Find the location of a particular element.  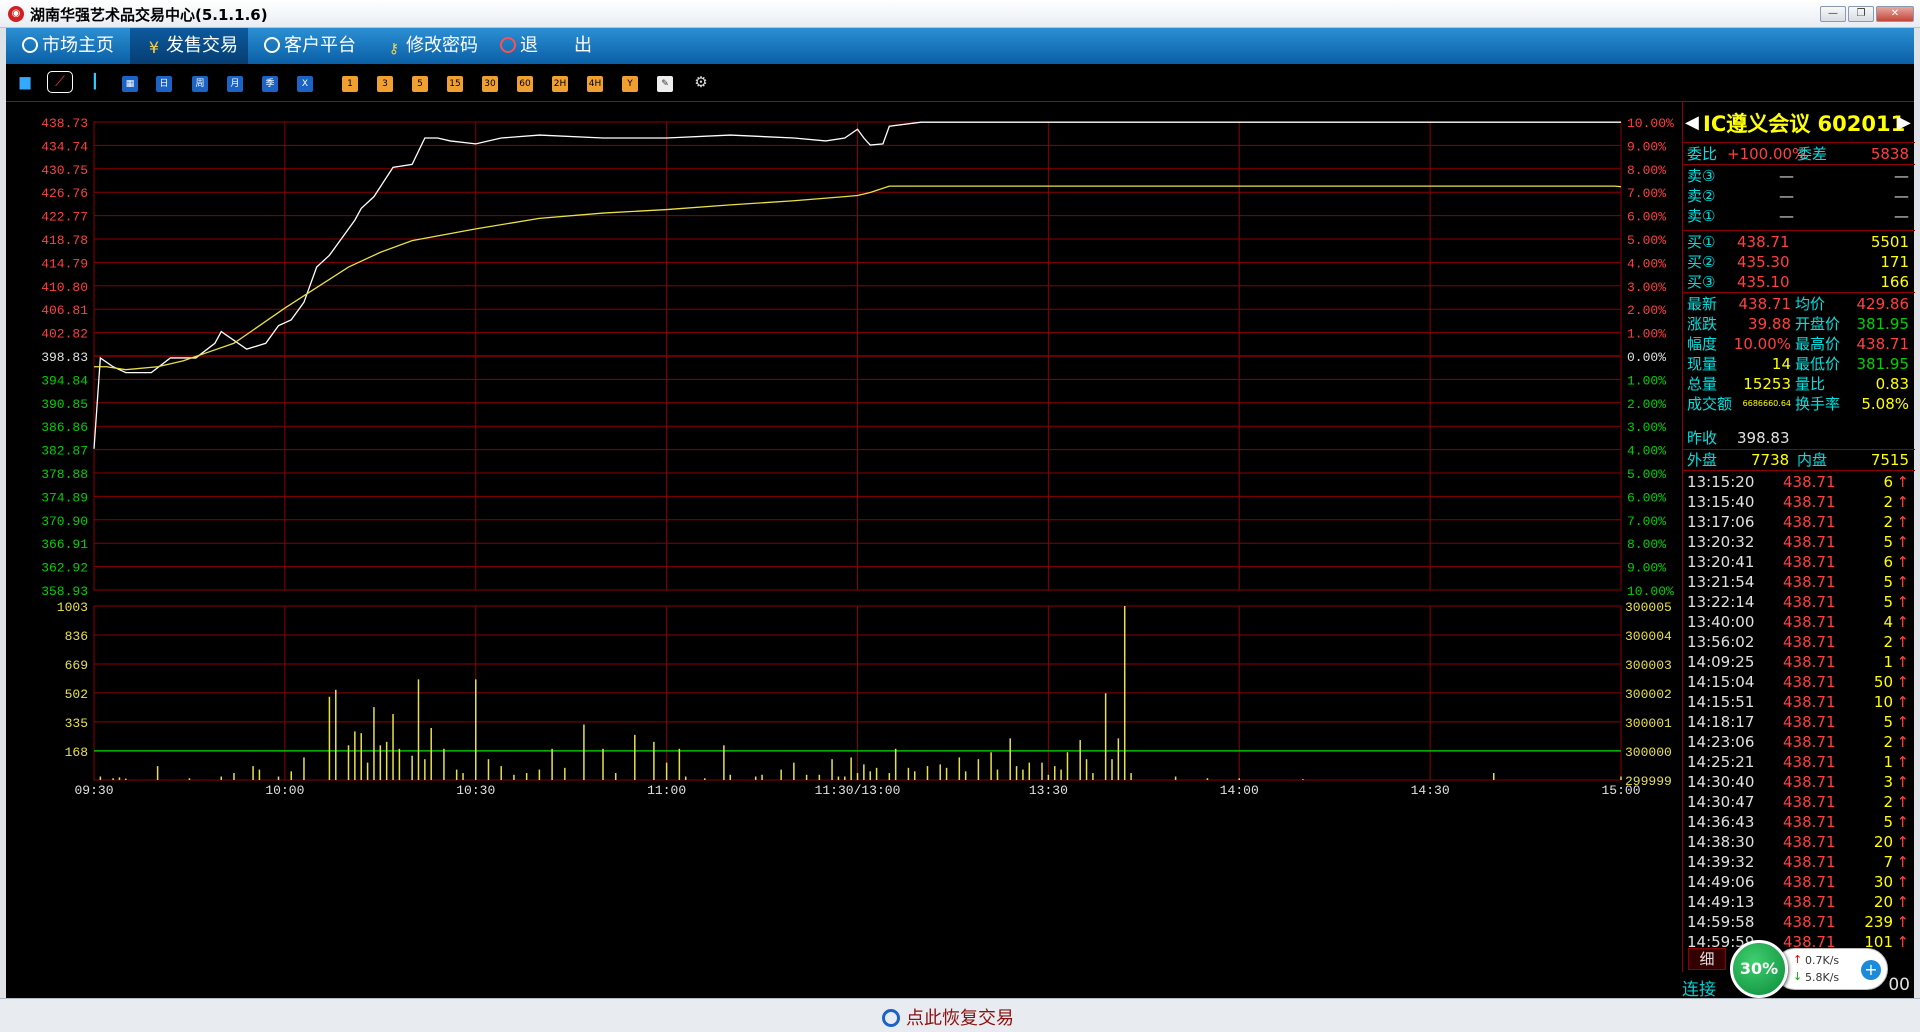

minimize-button: — is located at coordinates (1833, 14).